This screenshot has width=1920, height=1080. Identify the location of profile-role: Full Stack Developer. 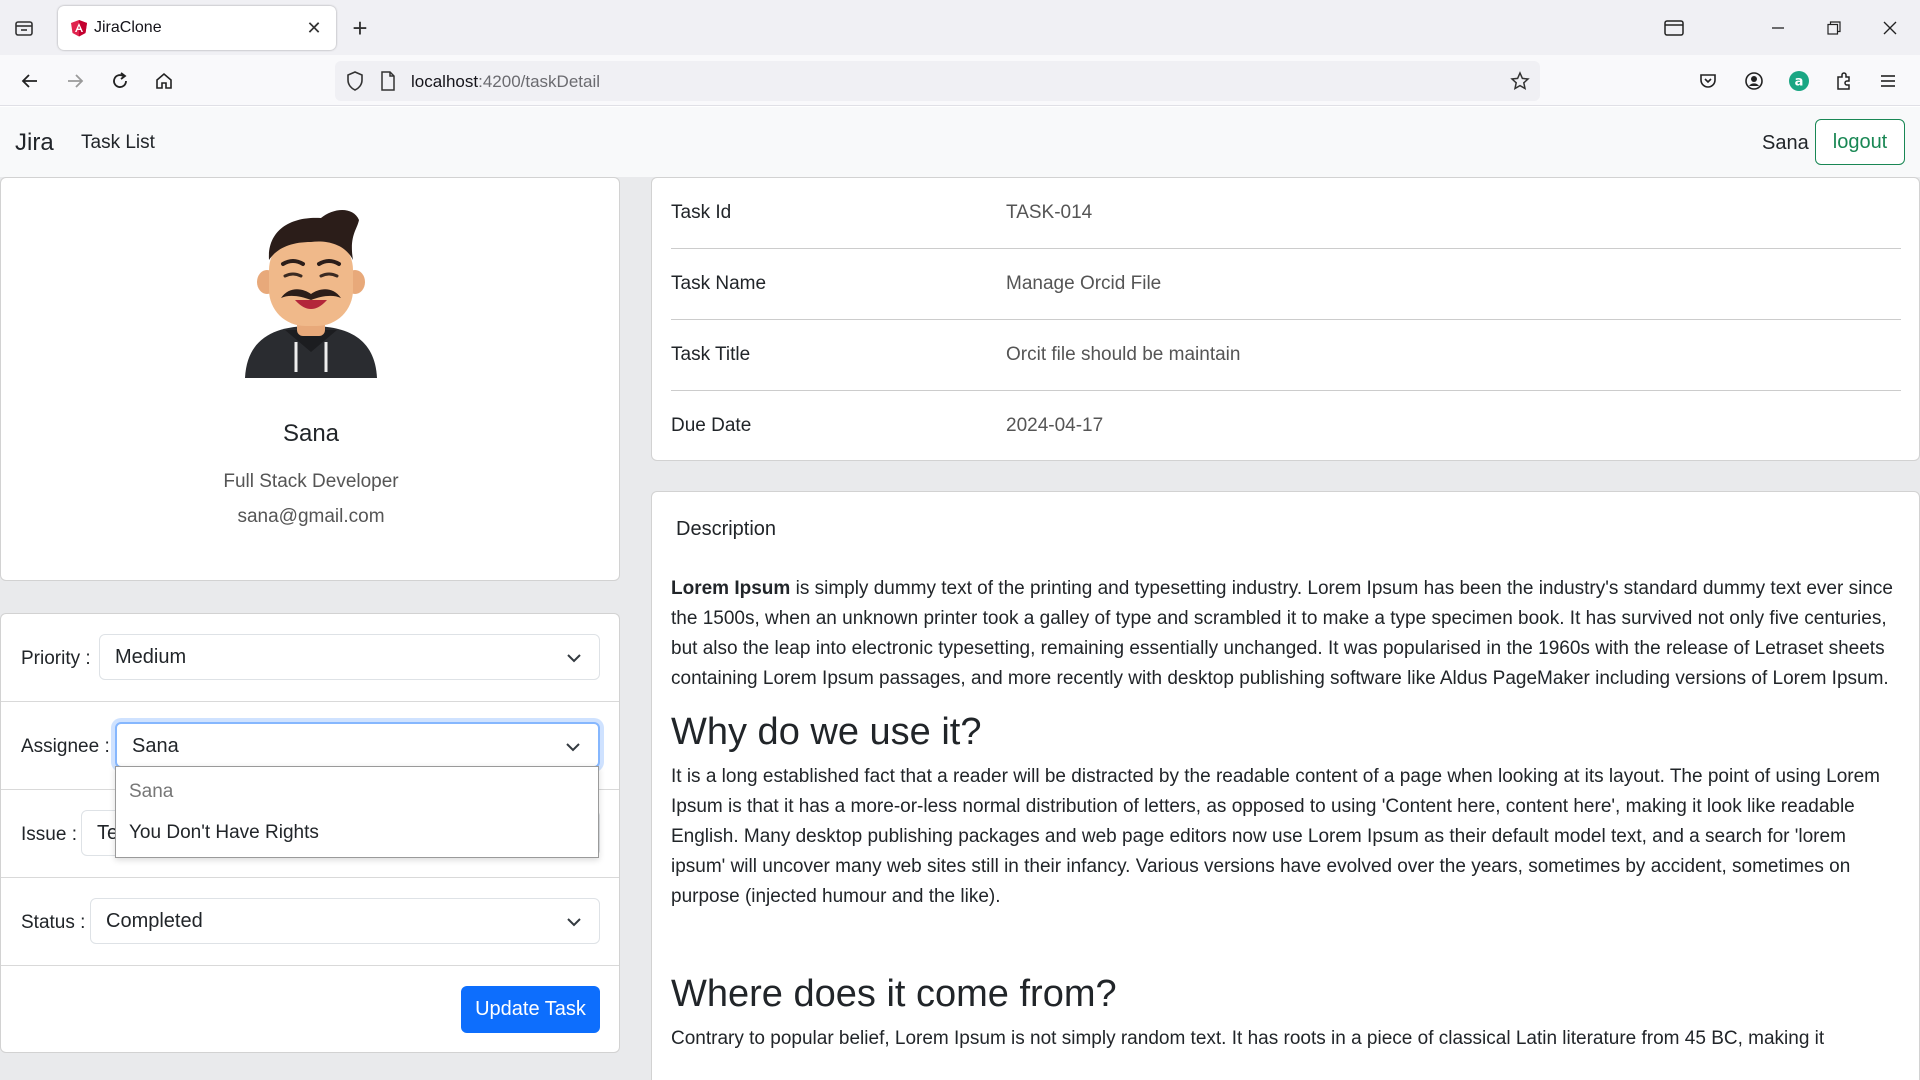
(311, 481).